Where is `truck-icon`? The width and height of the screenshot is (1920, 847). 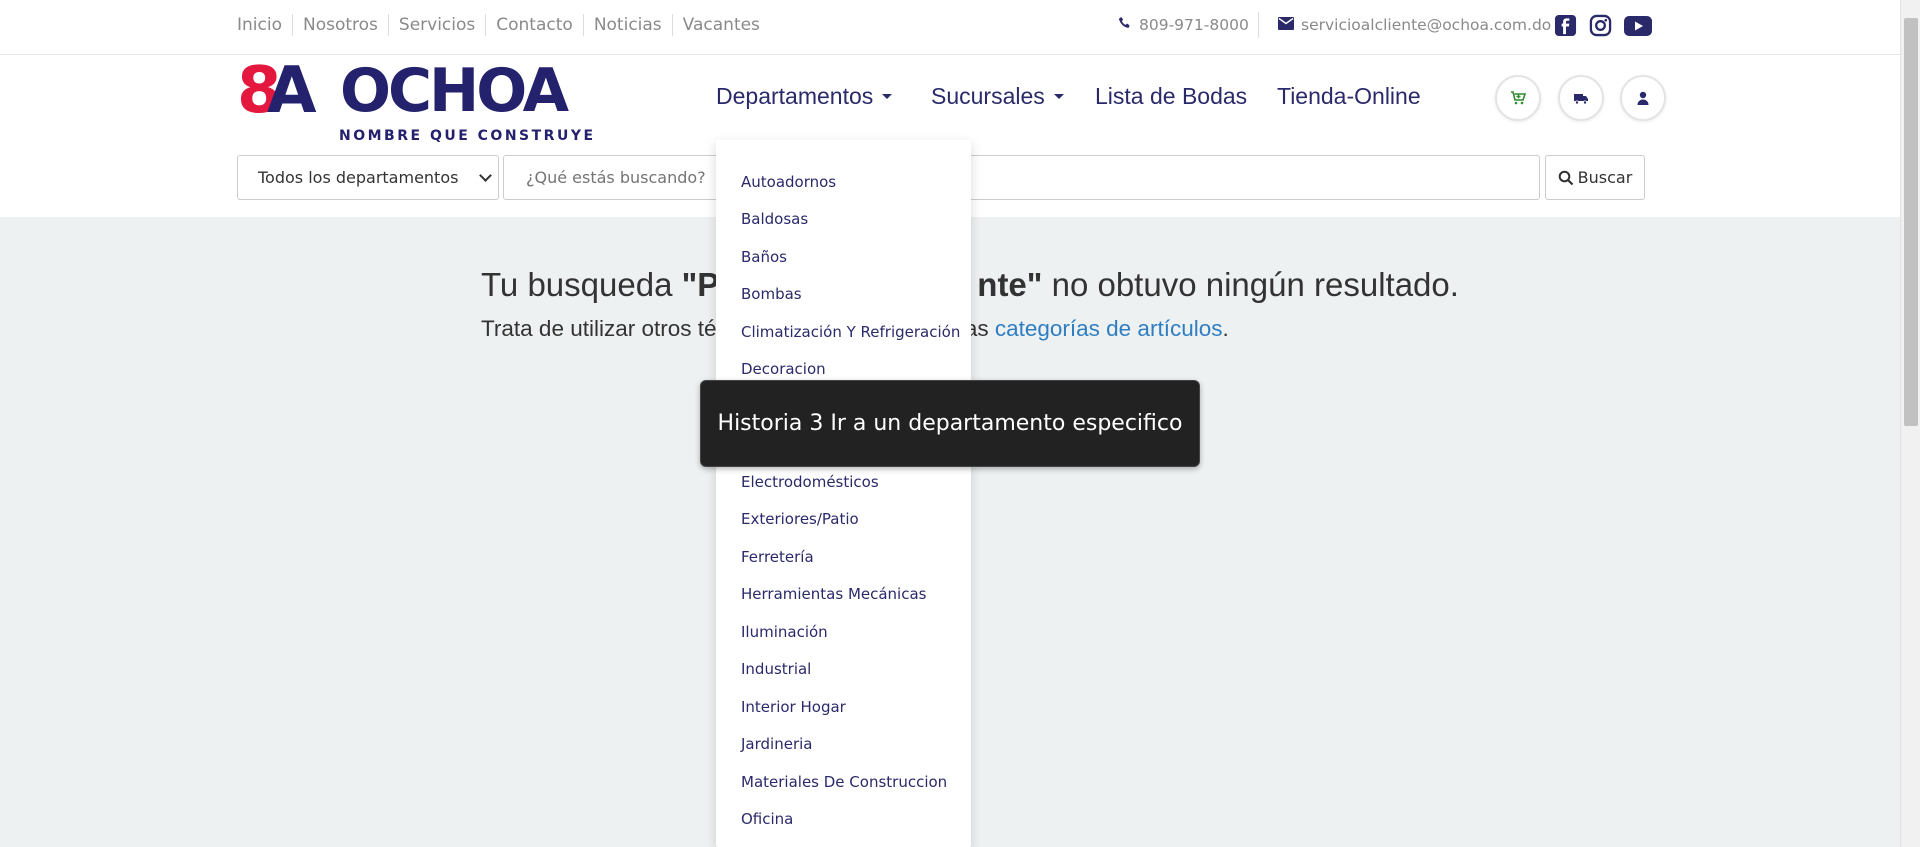 truck-icon is located at coordinates (1581, 99).